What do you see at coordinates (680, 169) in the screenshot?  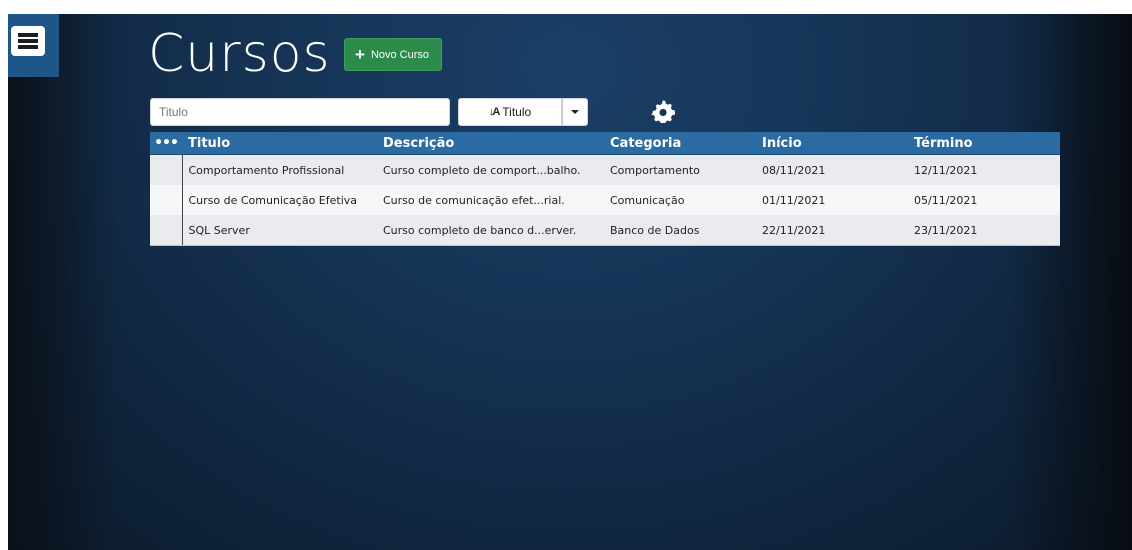 I see `cell-categoria: Comportamento` at bounding box center [680, 169].